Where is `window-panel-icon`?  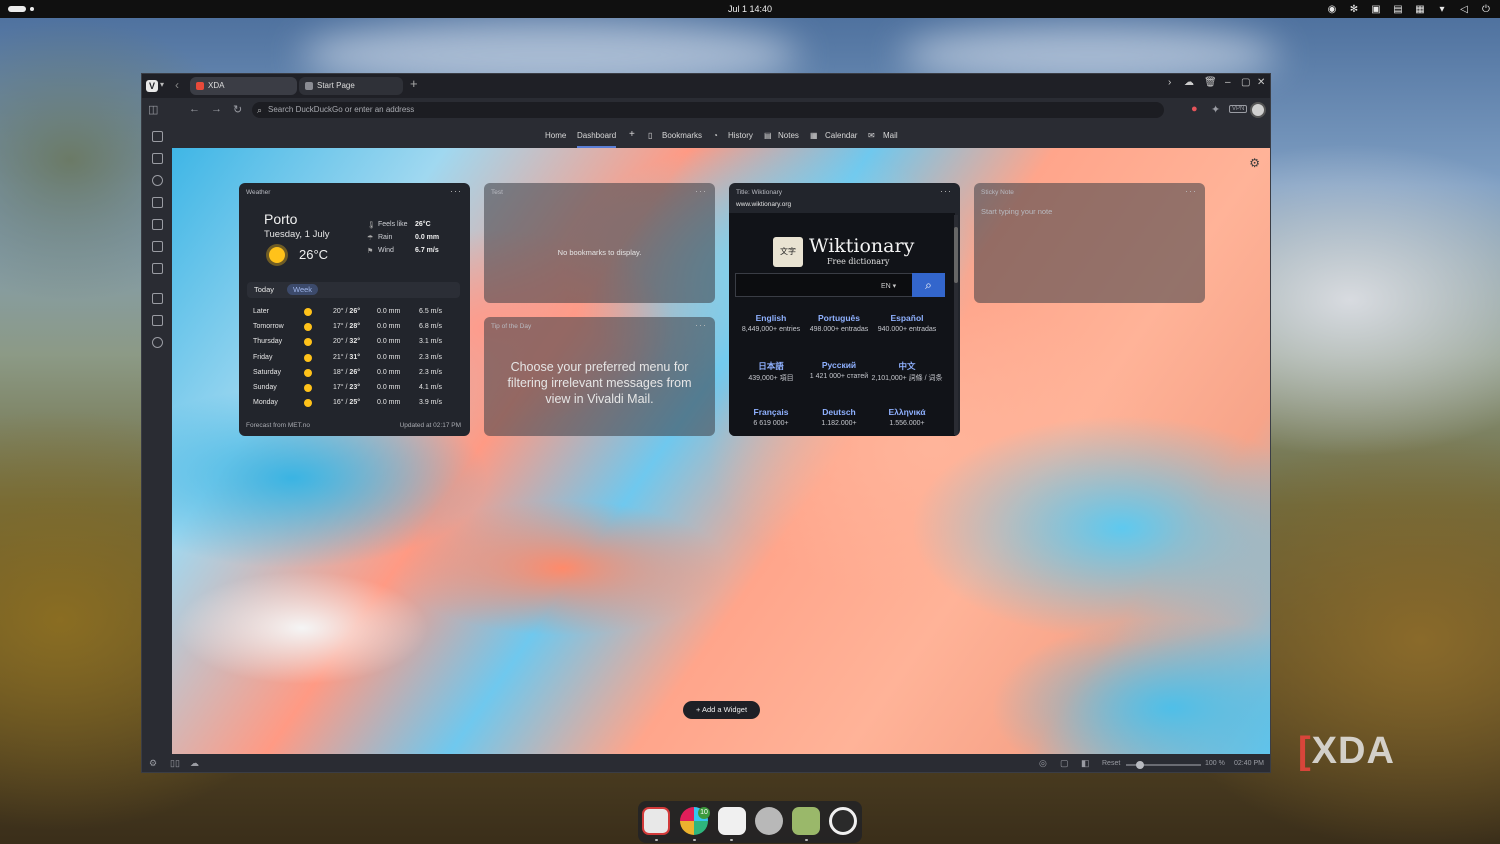 window-panel-icon is located at coordinates (157, 268).